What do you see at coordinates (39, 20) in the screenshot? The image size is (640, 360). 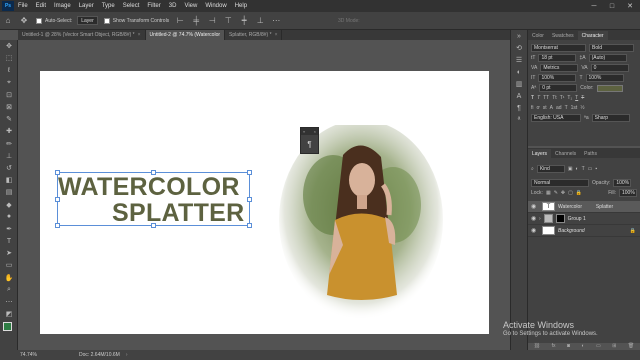 I see `auto-select-checkbox` at bounding box center [39, 20].